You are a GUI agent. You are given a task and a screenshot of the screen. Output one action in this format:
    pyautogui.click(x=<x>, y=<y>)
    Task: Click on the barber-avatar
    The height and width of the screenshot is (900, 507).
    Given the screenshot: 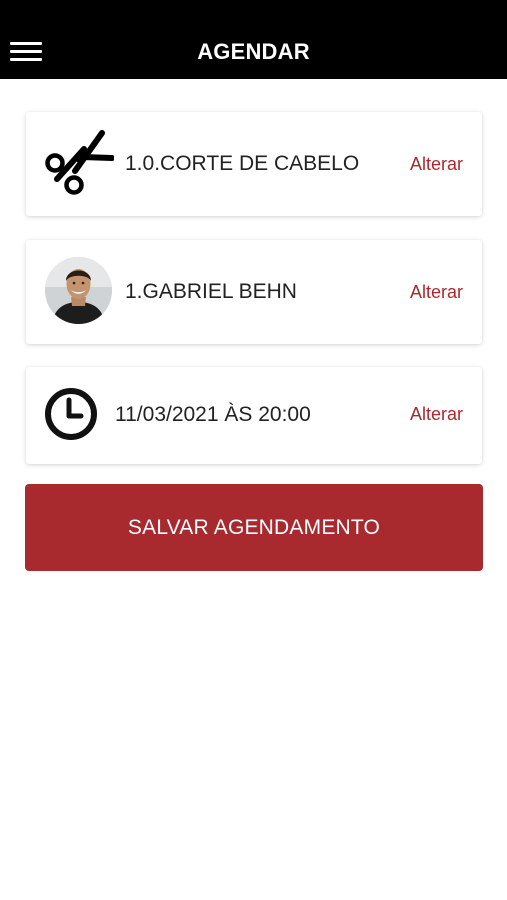 What is the action you would take?
    pyautogui.click(x=78, y=290)
    